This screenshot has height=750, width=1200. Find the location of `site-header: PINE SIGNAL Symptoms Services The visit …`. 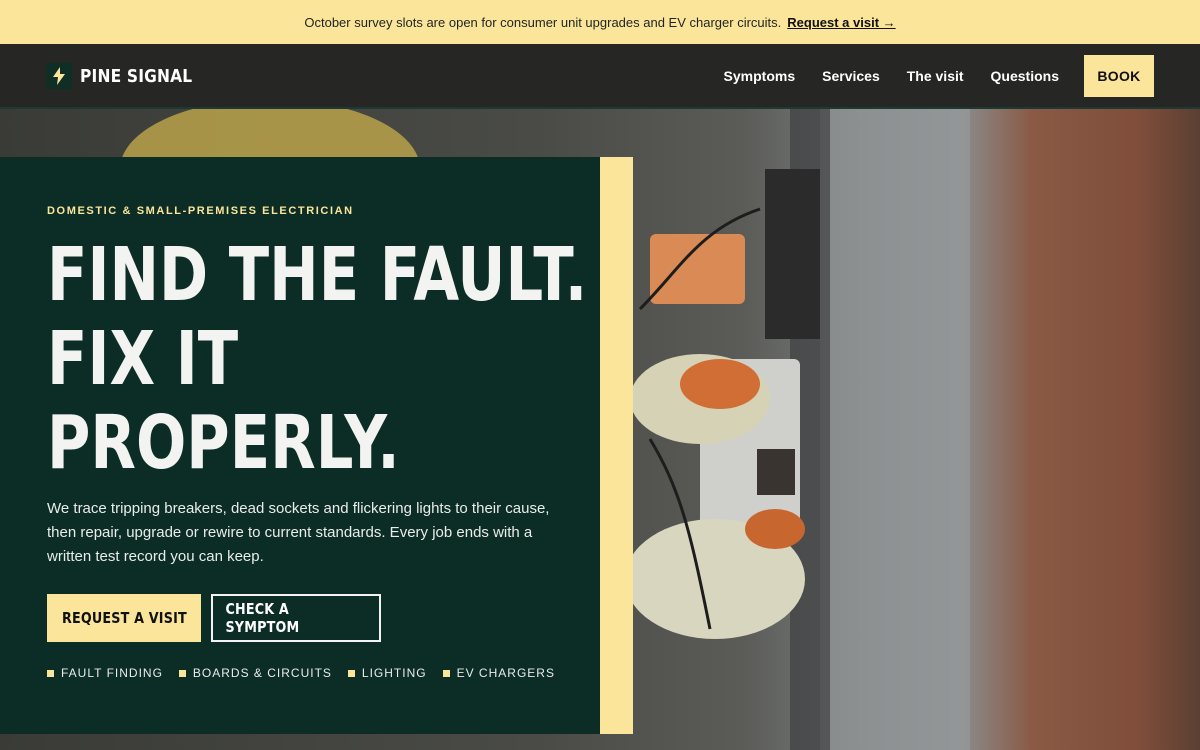

site-header: PINE SIGNAL Symptoms Services The visit … is located at coordinates (600, 76).